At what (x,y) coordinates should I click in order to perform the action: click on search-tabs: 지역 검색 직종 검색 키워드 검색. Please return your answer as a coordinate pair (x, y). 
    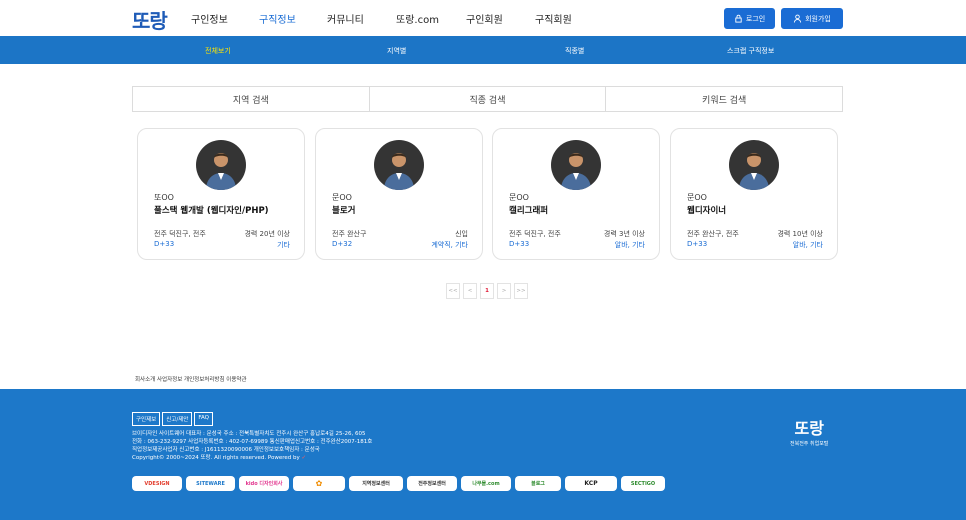
    Looking at the image, I should click on (487, 99).